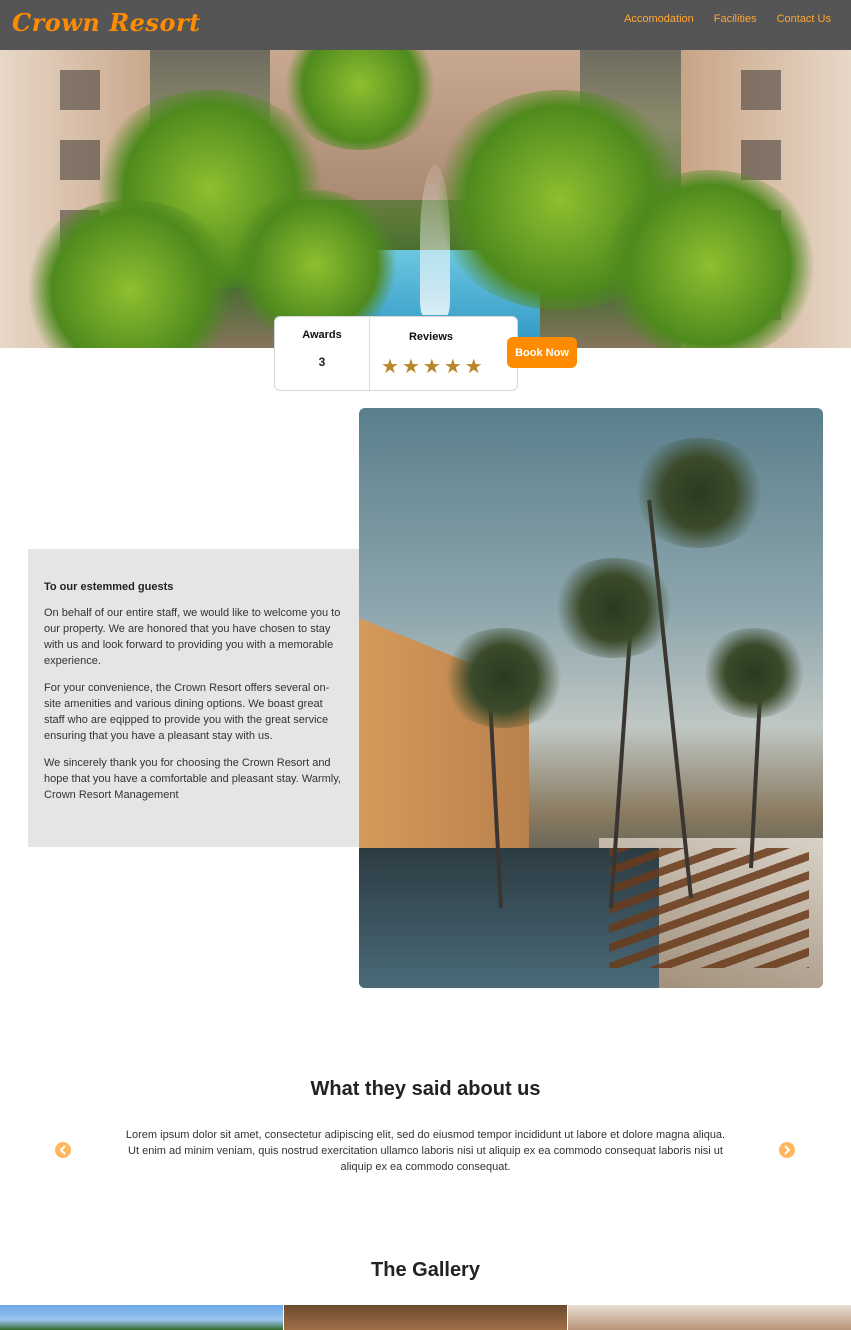 Image resolution: width=851 pixels, height=1330 pixels. I want to click on awards-label: Awards, so click(322, 335).